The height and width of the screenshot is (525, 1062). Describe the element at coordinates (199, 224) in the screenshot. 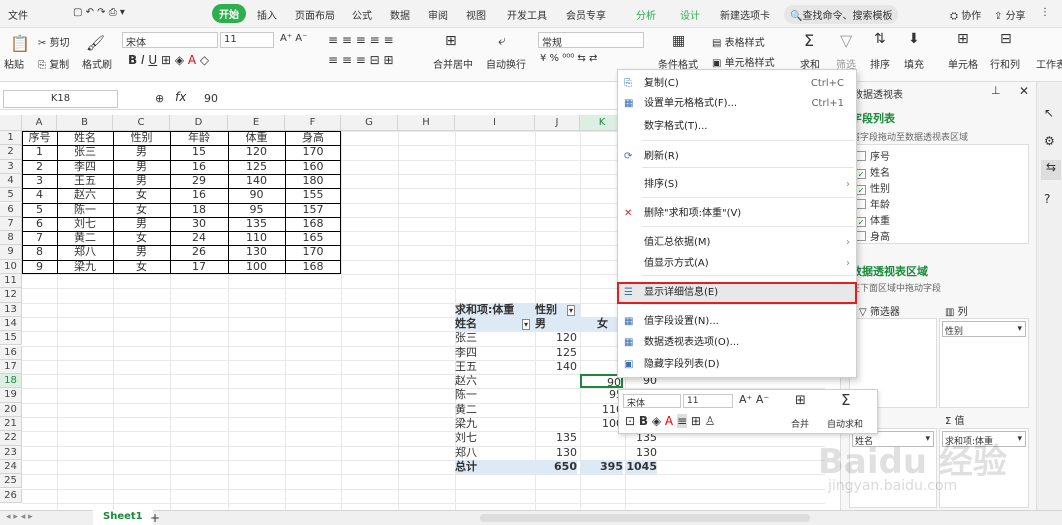

I see `table-cell: 30` at that location.